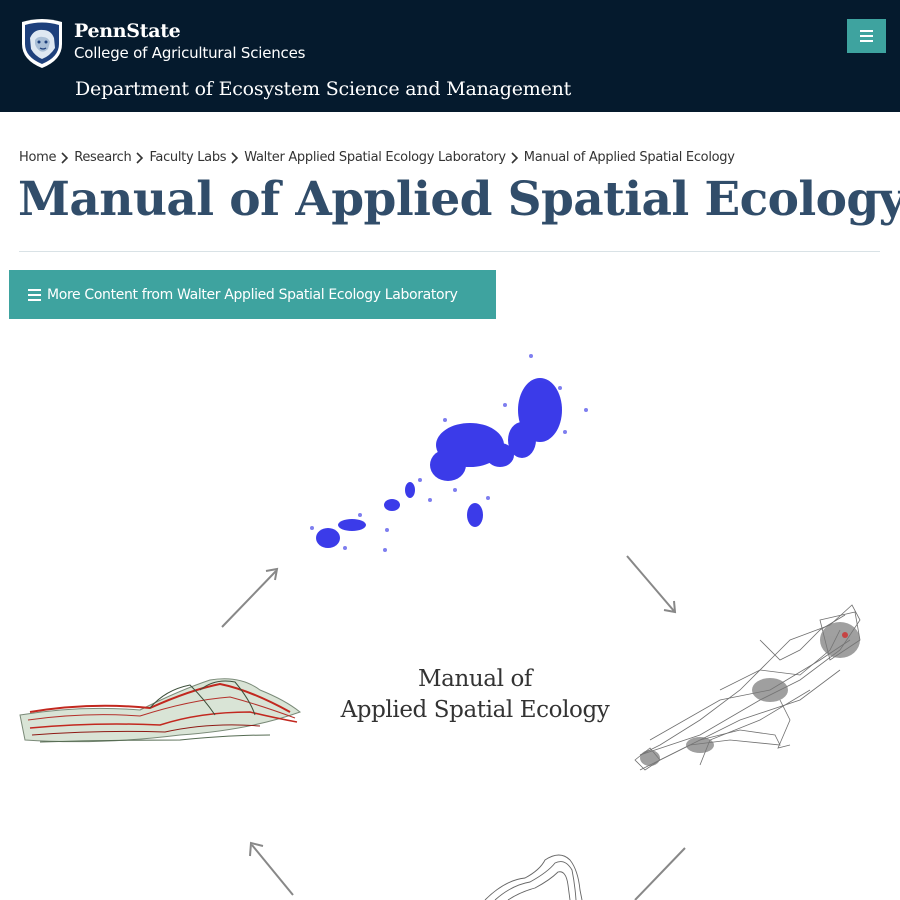  What do you see at coordinates (127, 31) in the screenshot?
I see `brand-name: PennState` at bounding box center [127, 31].